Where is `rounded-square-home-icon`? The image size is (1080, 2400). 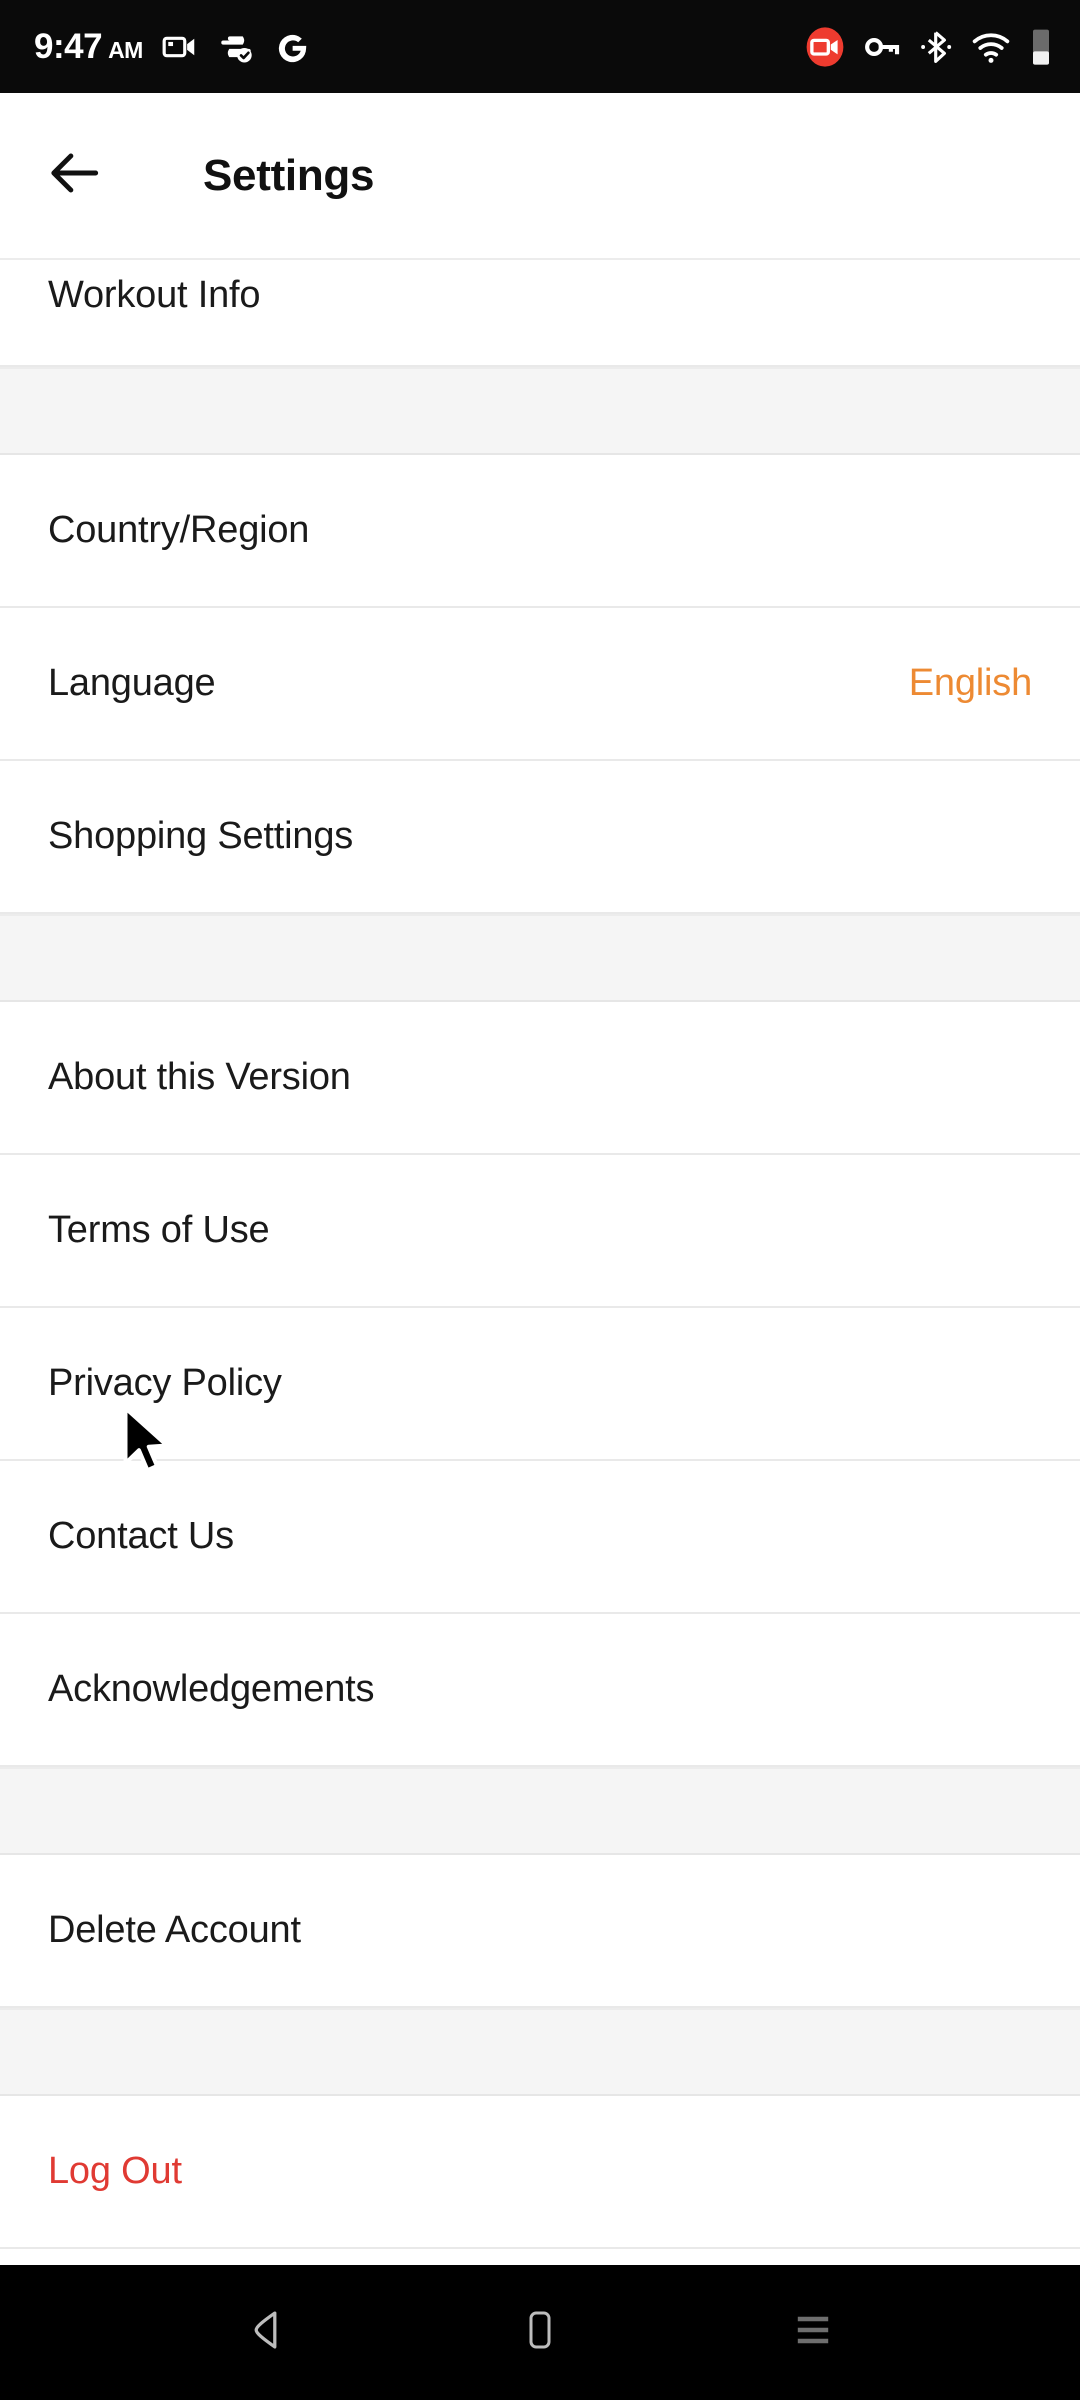 rounded-square-home-icon is located at coordinates (540, 2332).